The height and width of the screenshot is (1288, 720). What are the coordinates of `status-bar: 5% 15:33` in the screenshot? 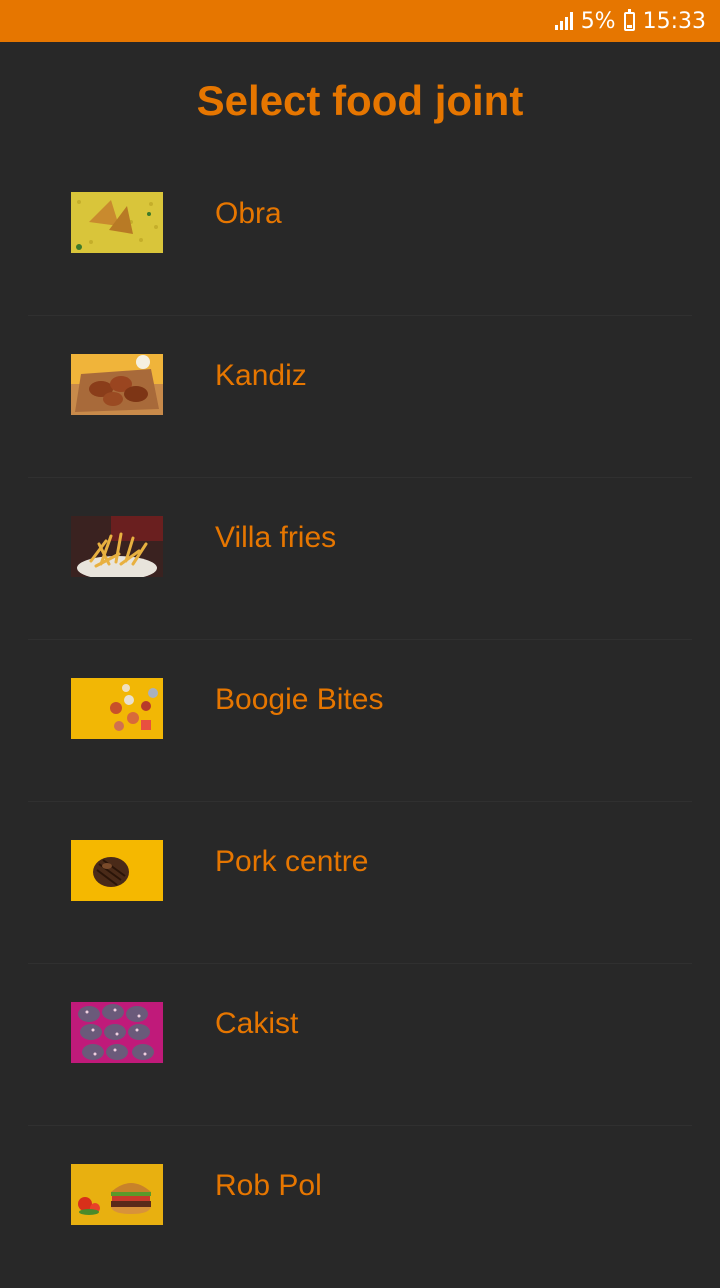 It's located at (360, 21).